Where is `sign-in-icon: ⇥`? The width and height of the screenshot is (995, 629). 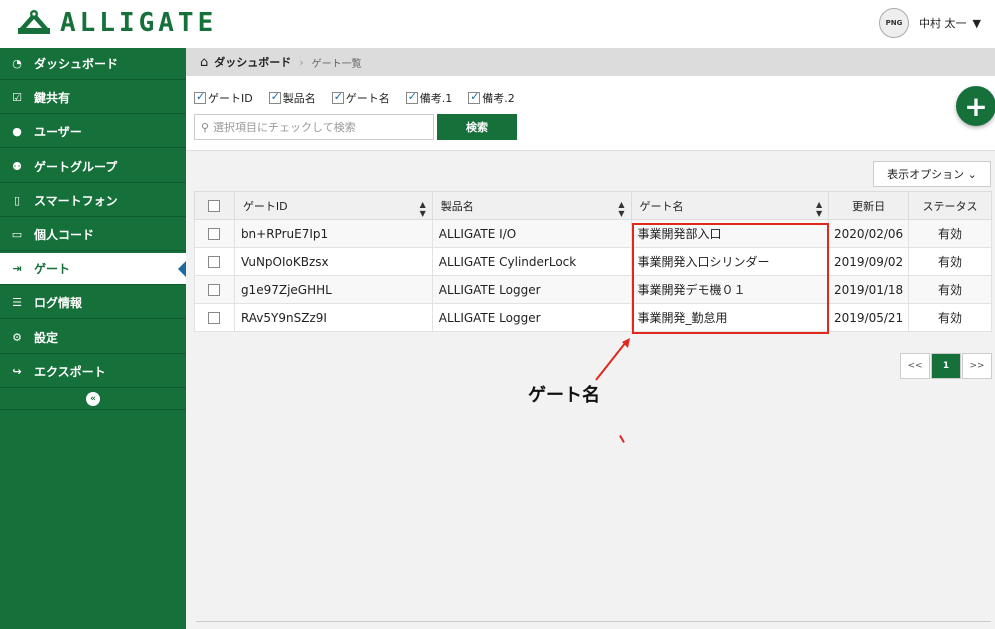
sign-in-icon: ⇥ is located at coordinates (17, 269).